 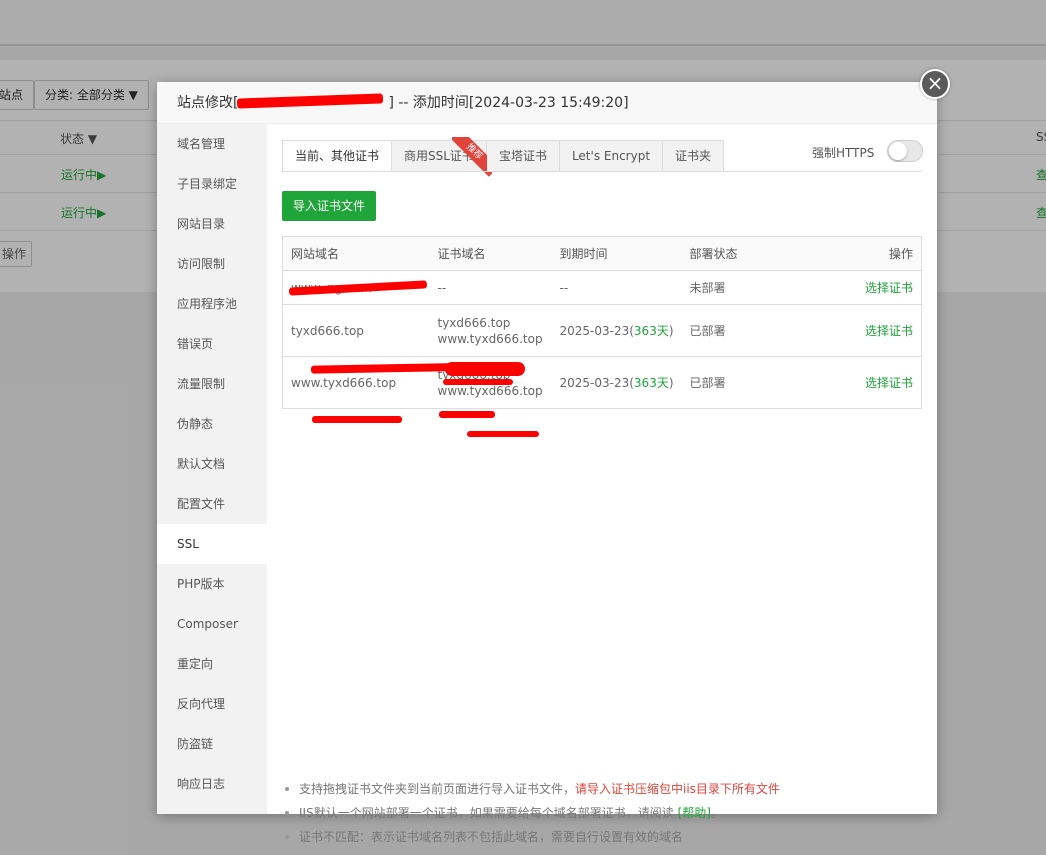 I want to click on sidebar-item-access-limit: 访问限制, so click(x=212, y=264).